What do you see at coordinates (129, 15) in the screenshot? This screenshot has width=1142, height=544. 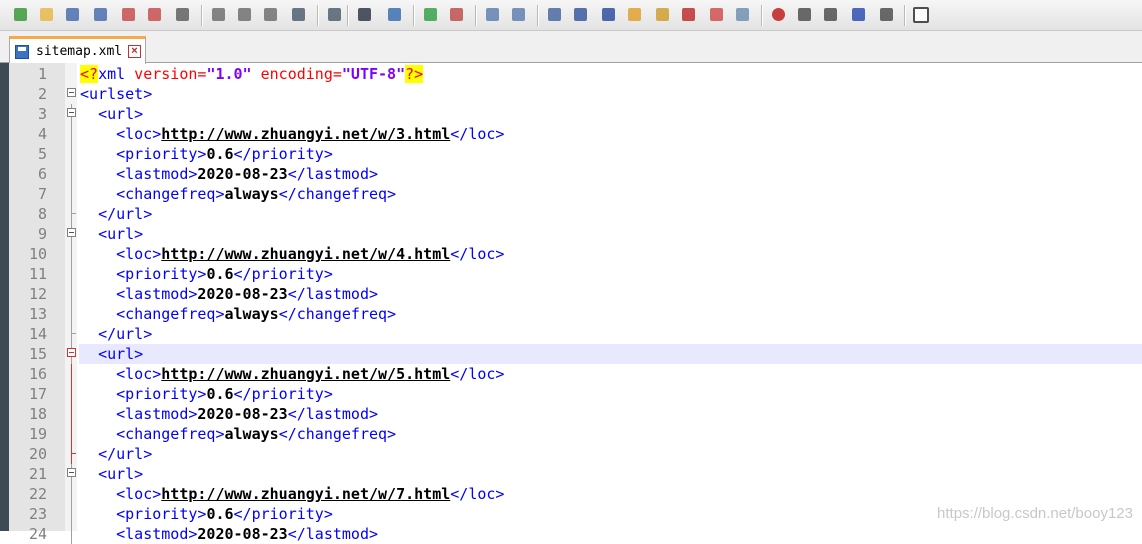 I see `close-icon` at bounding box center [129, 15].